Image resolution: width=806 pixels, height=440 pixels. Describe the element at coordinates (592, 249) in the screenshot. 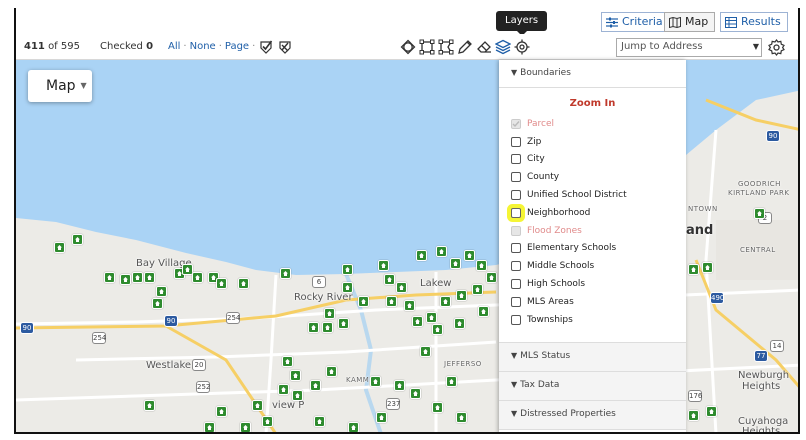

I see `layer-option-elementary-schools: Elementary Schools` at that location.